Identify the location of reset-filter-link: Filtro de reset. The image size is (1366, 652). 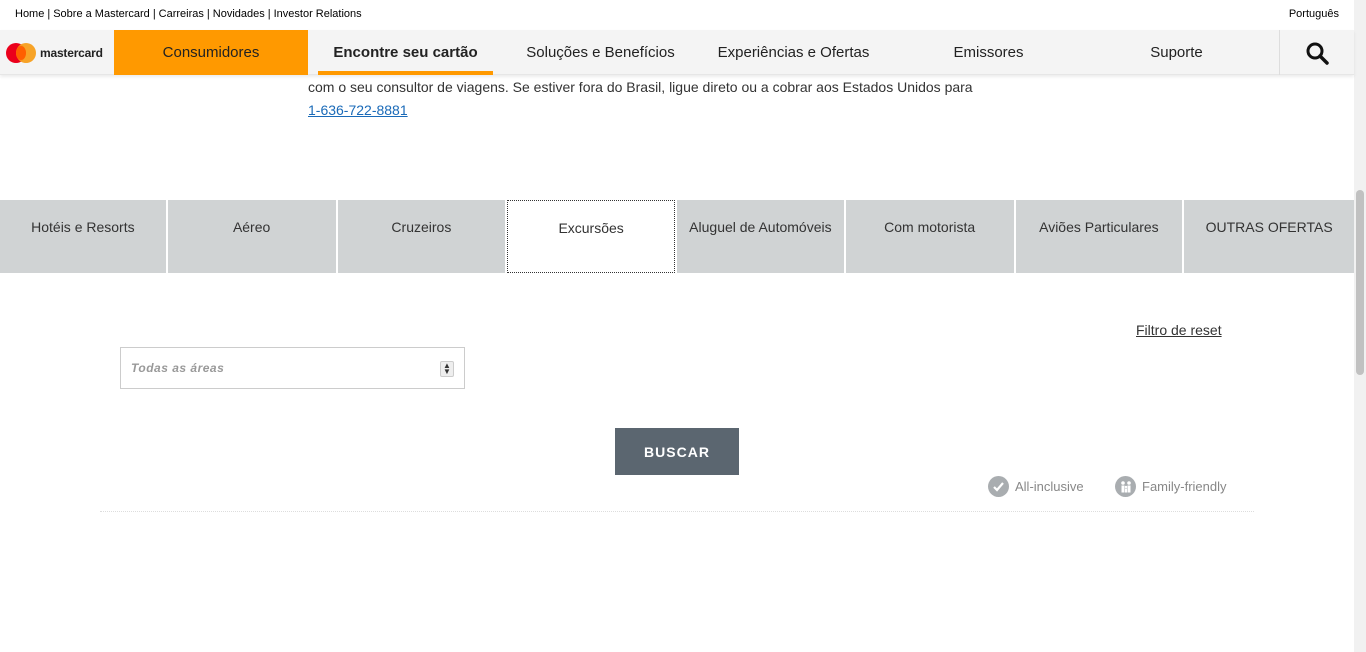
(1179, 330).